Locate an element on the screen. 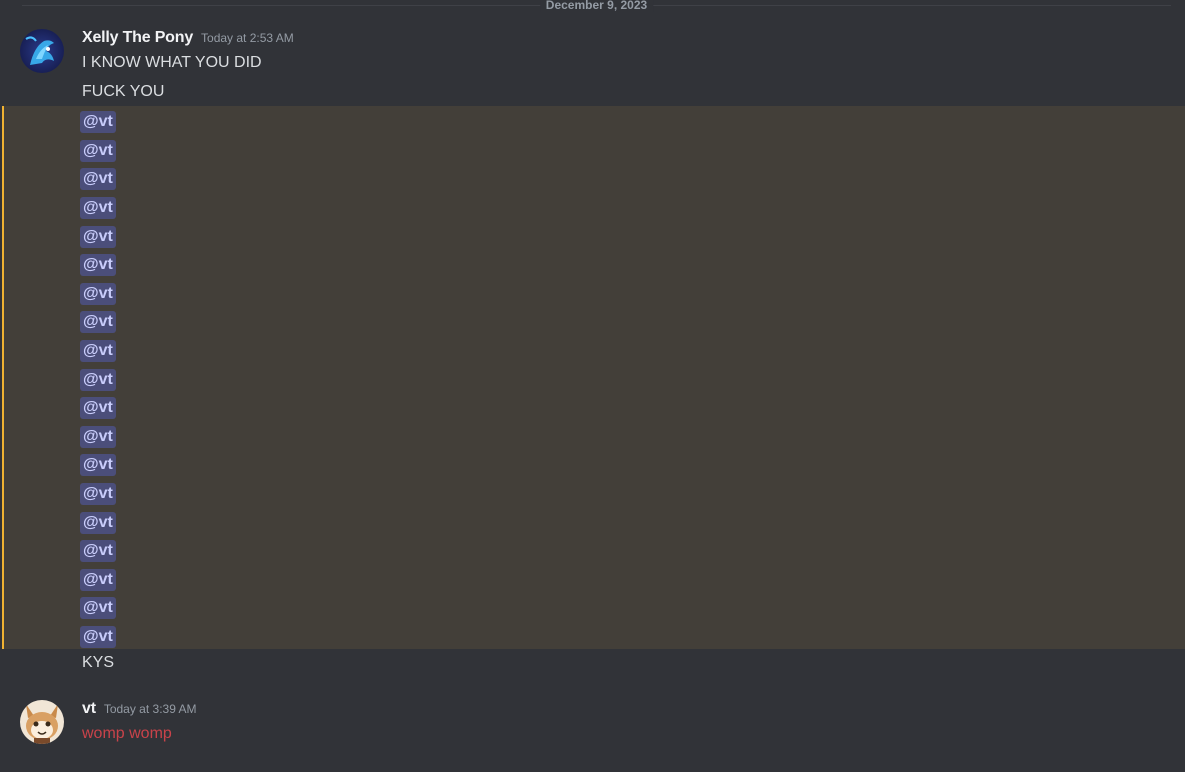 Image resolution: width=1185 pixels, height=772 pixels. username: vt is located at coordinates (89, 709).